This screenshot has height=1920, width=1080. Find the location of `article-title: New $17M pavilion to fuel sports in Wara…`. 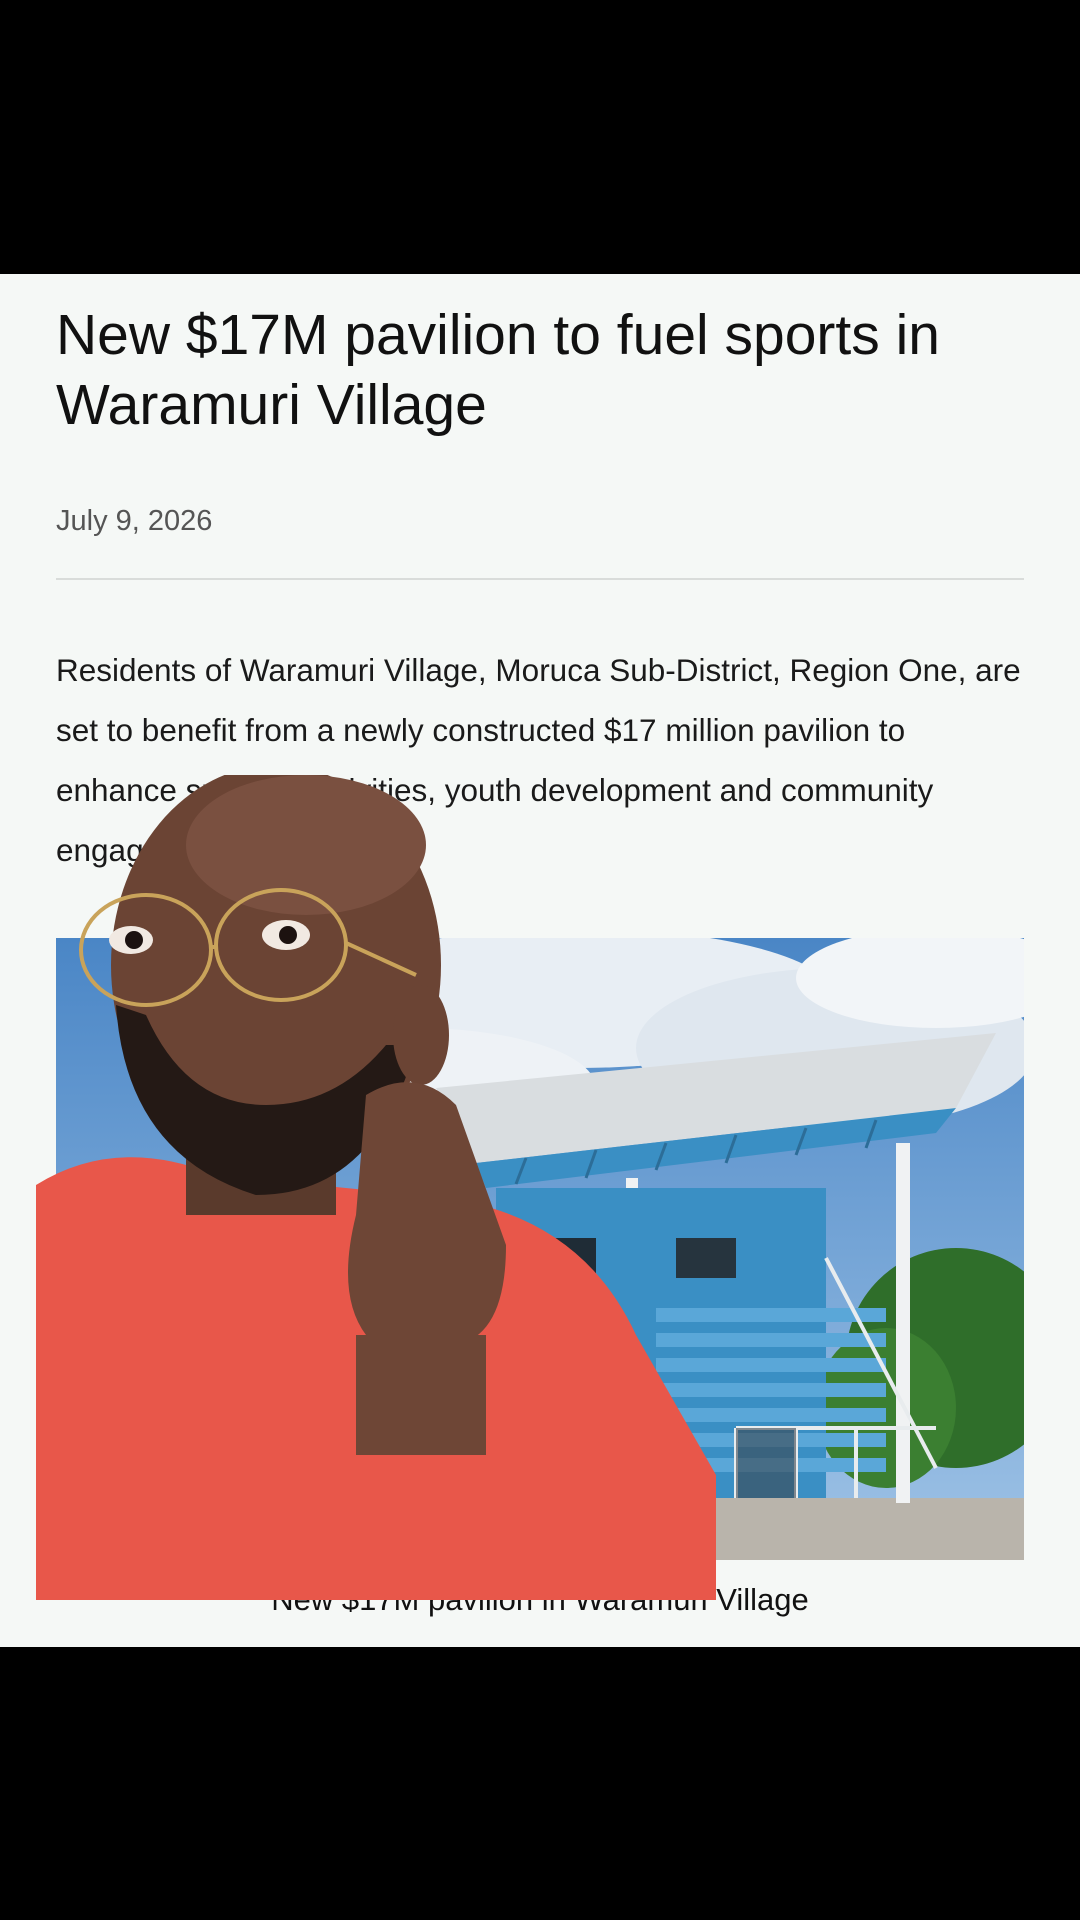

article-title: New $17M pavilion to fuel sports in Wara… is located at coordinates (498, 370).